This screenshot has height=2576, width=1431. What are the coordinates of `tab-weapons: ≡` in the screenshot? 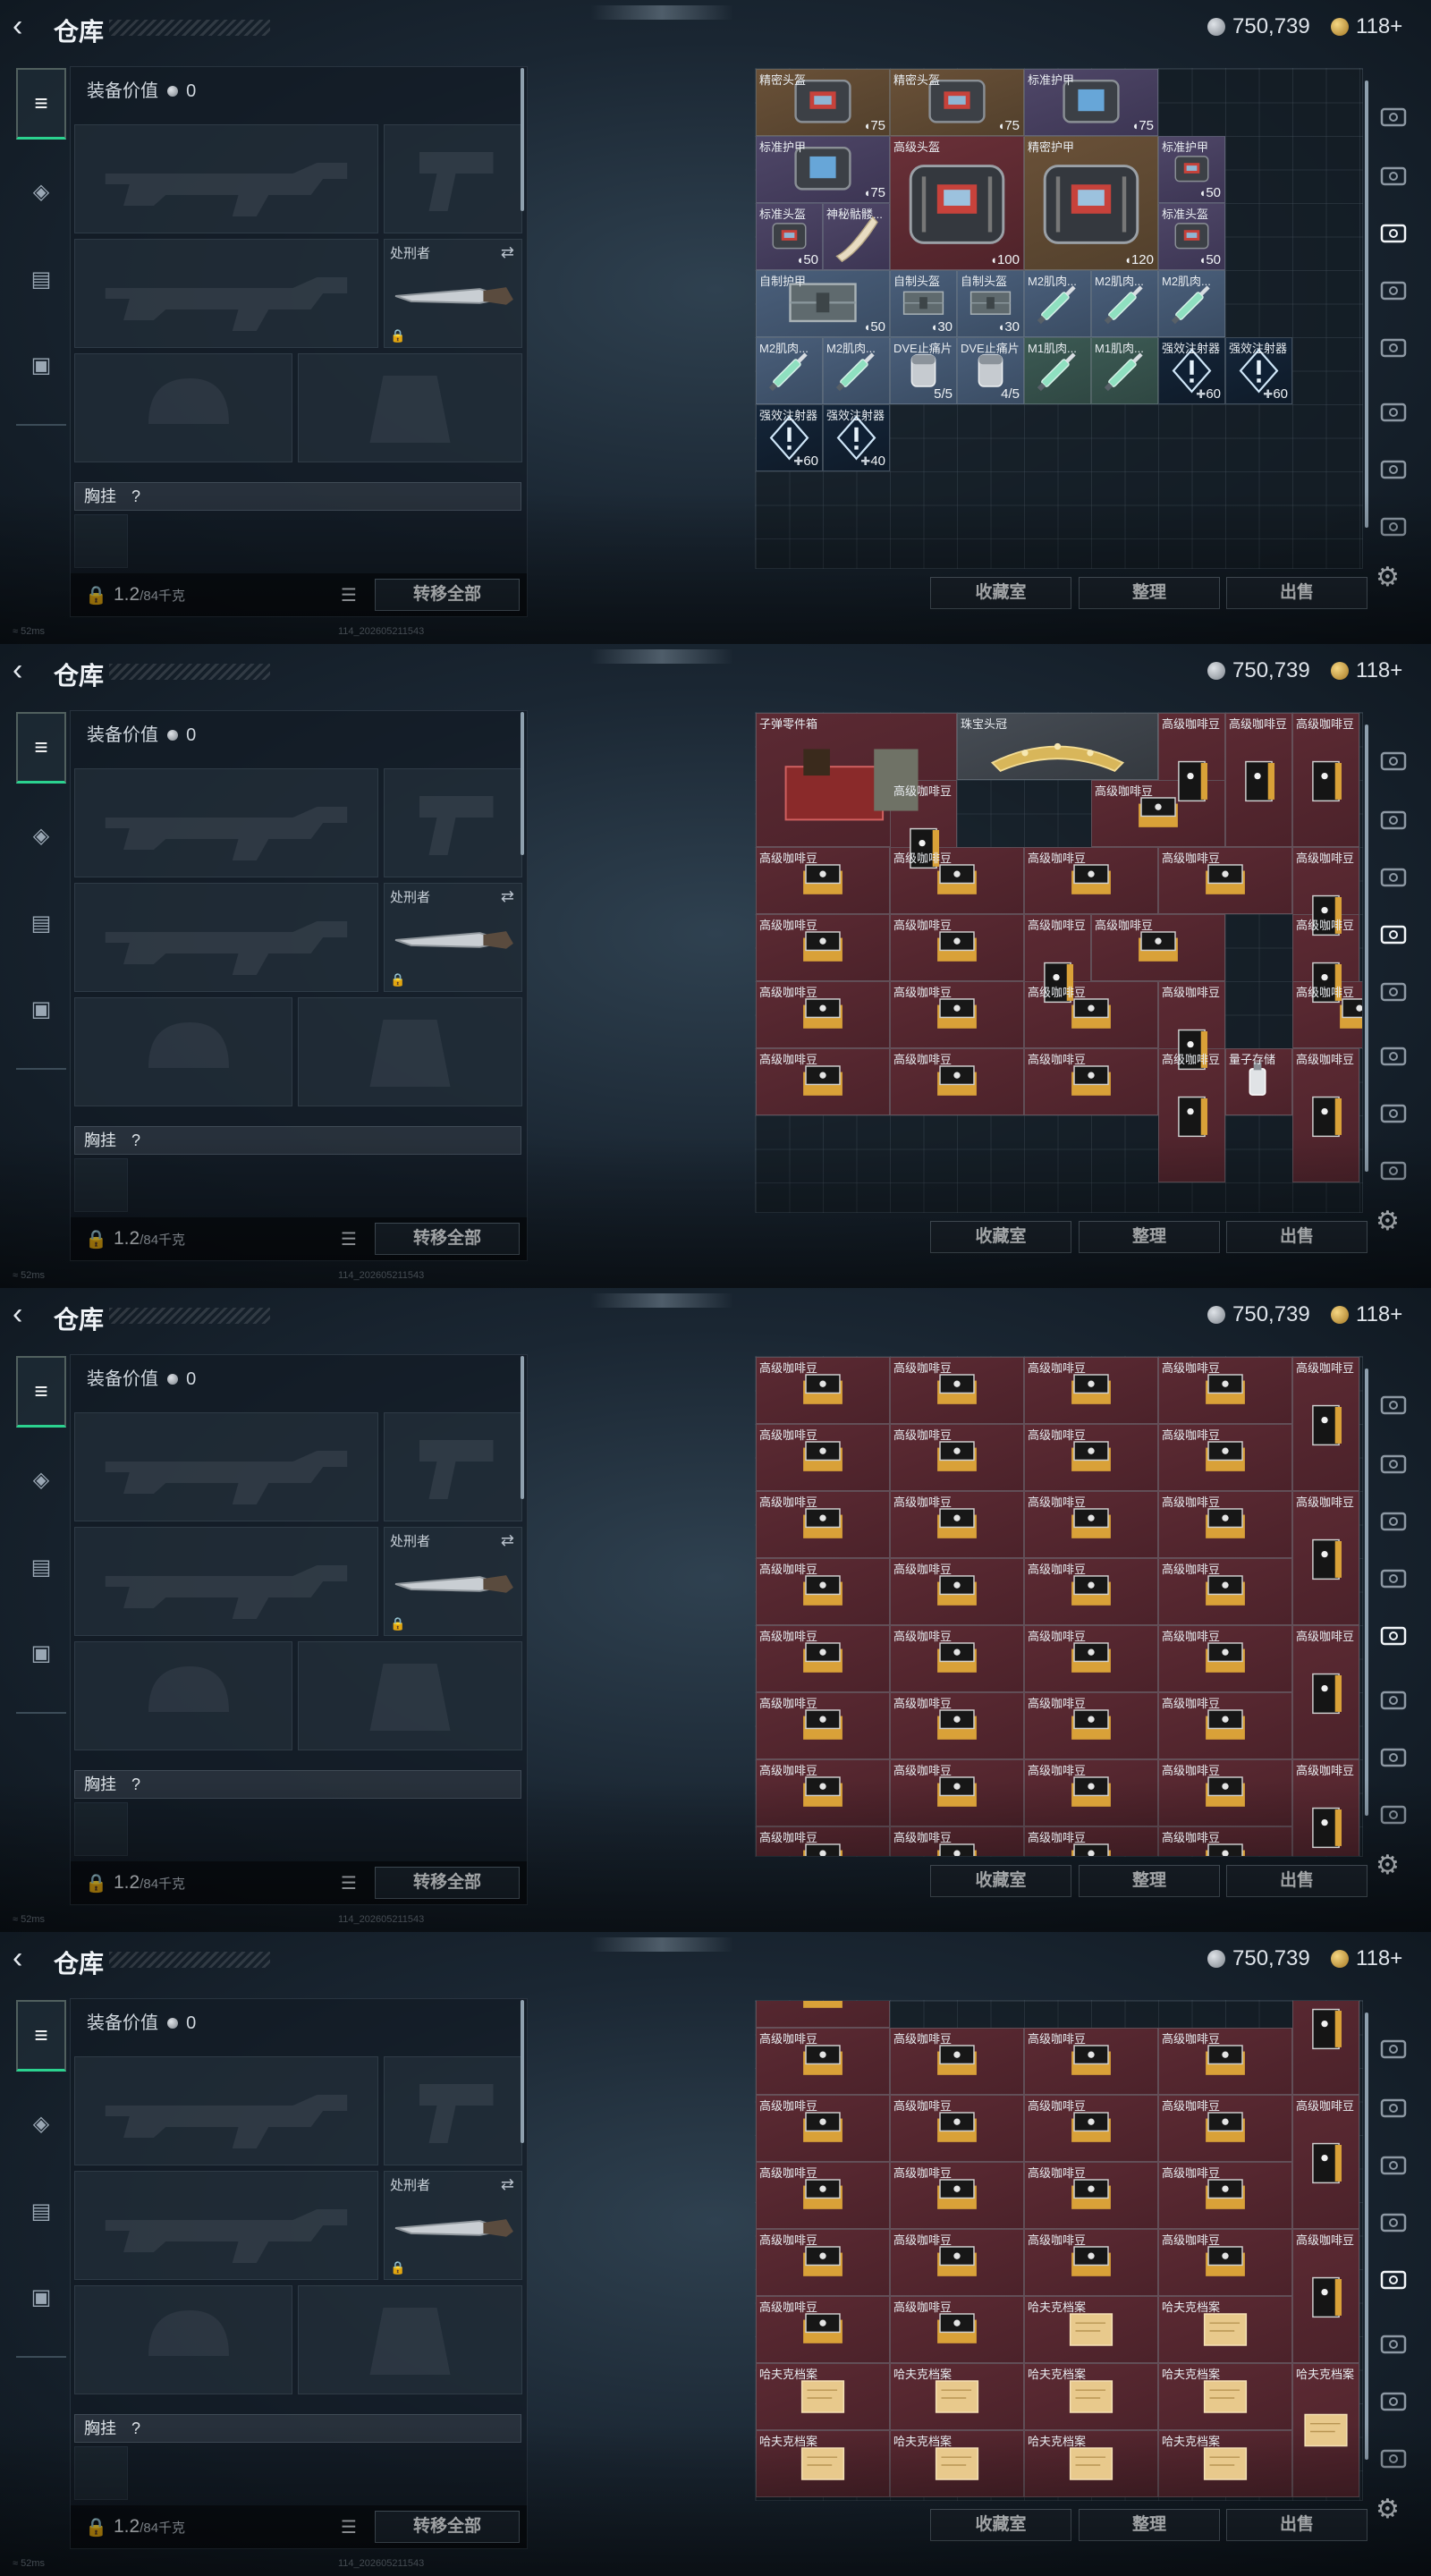 It's located at (41, 104).